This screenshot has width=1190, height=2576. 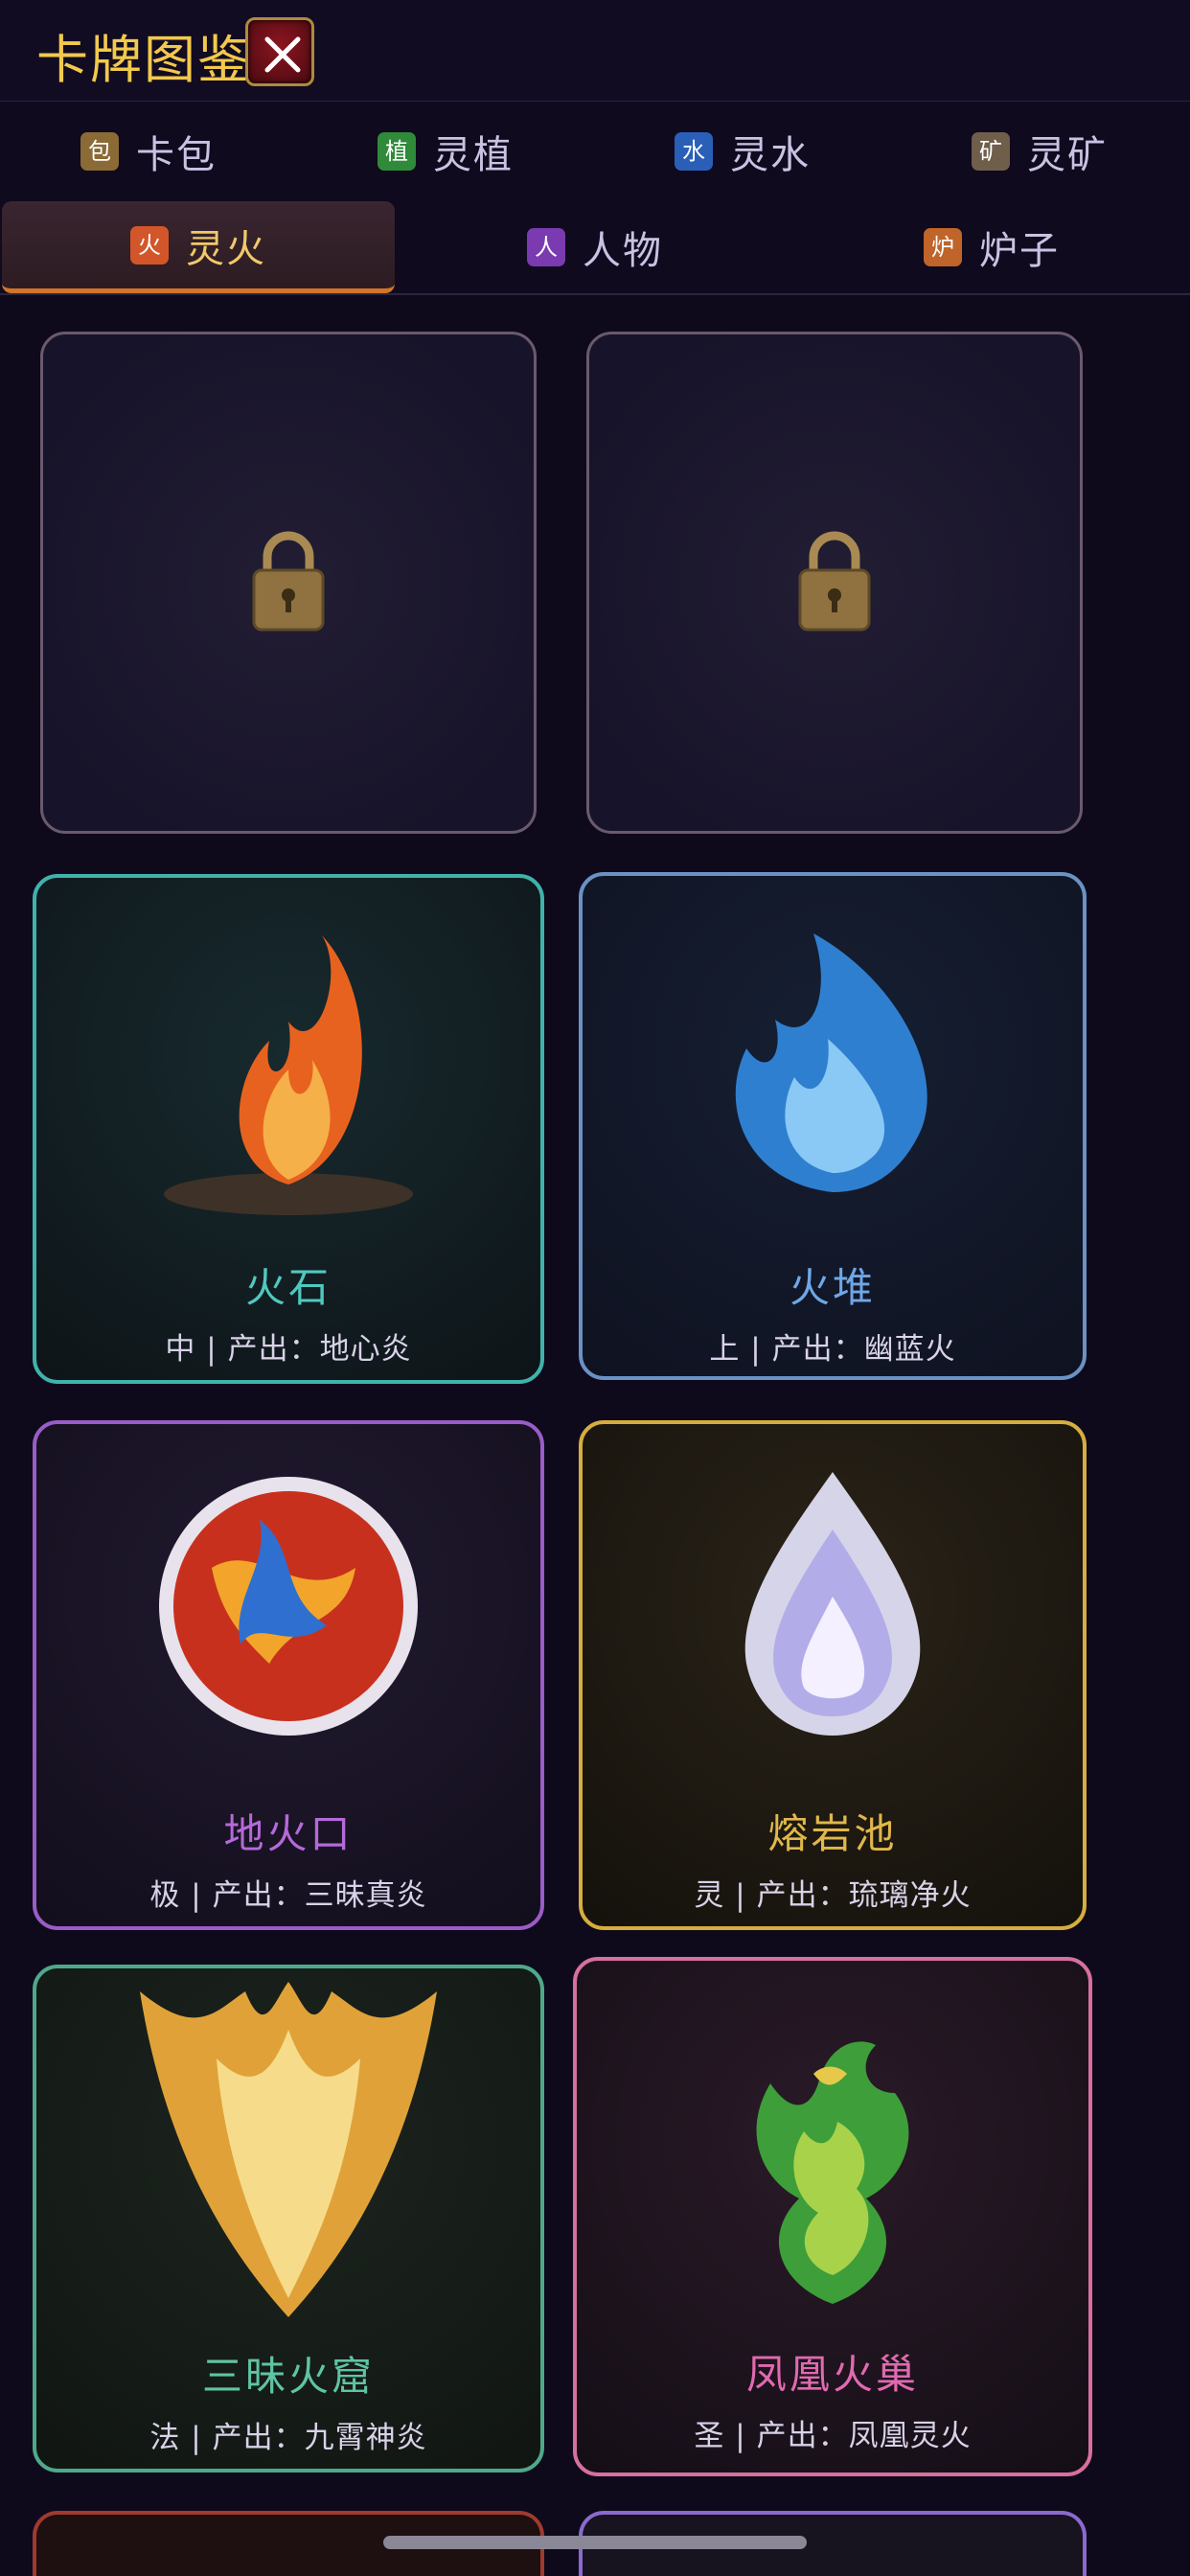 What do you see at coordinates (623, 251) in the screenshot?
I see `tab-label: 人物` at bounding box center [623, 251].